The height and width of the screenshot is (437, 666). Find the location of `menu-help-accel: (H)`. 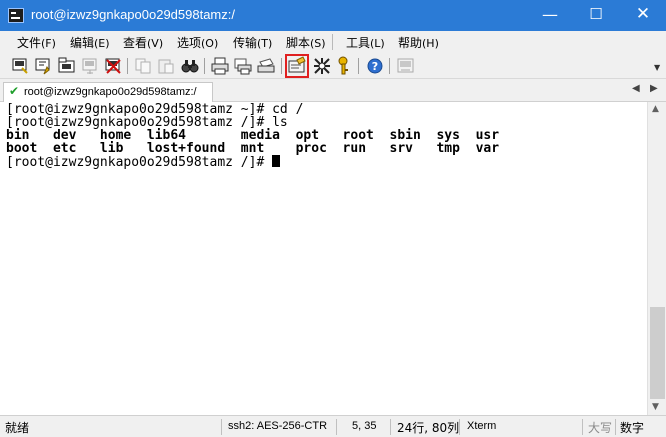

menu-help-accel: (H) is located at coordinates (430, 43).